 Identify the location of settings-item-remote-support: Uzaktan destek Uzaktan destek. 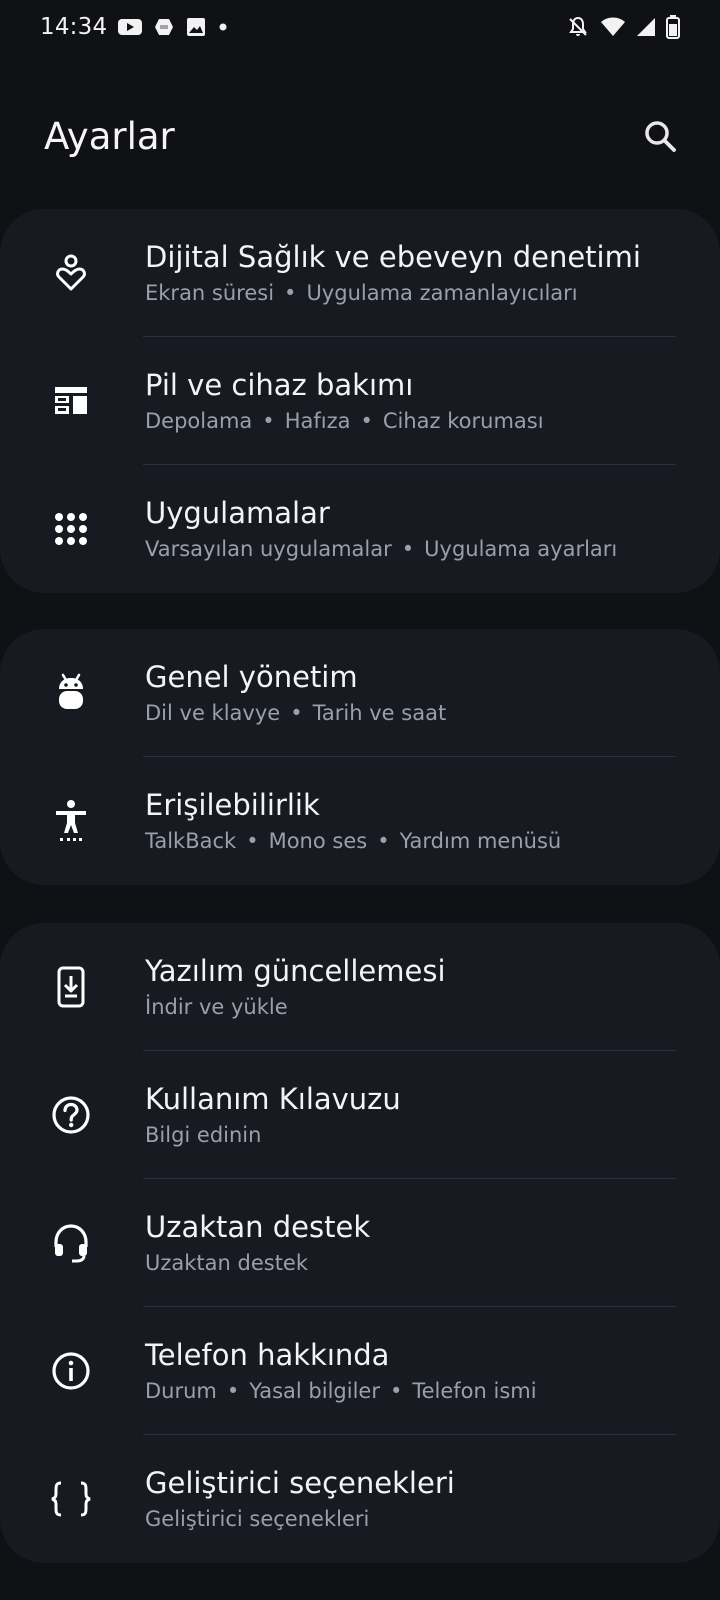
(360, 1243).